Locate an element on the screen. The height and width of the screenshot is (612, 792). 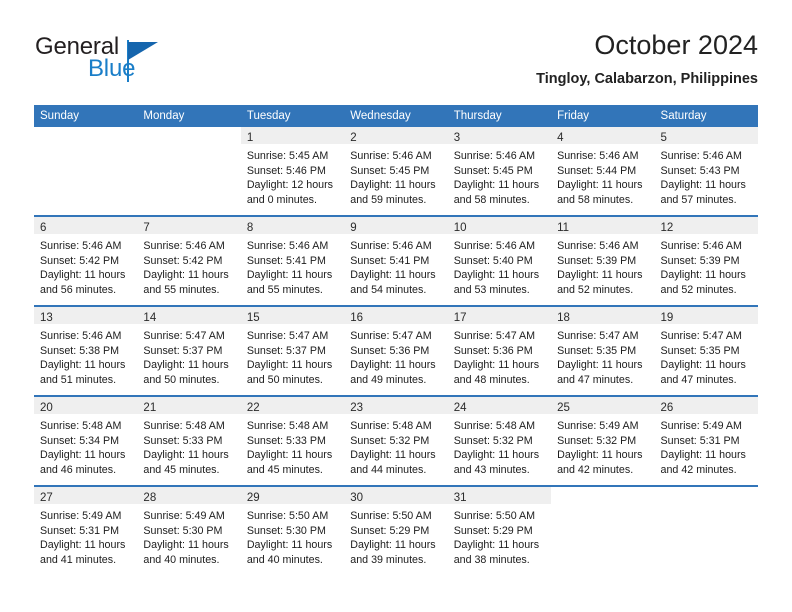
sunrise-line: Sunrise: 5:47 AM is located at coordinates (494, 336).